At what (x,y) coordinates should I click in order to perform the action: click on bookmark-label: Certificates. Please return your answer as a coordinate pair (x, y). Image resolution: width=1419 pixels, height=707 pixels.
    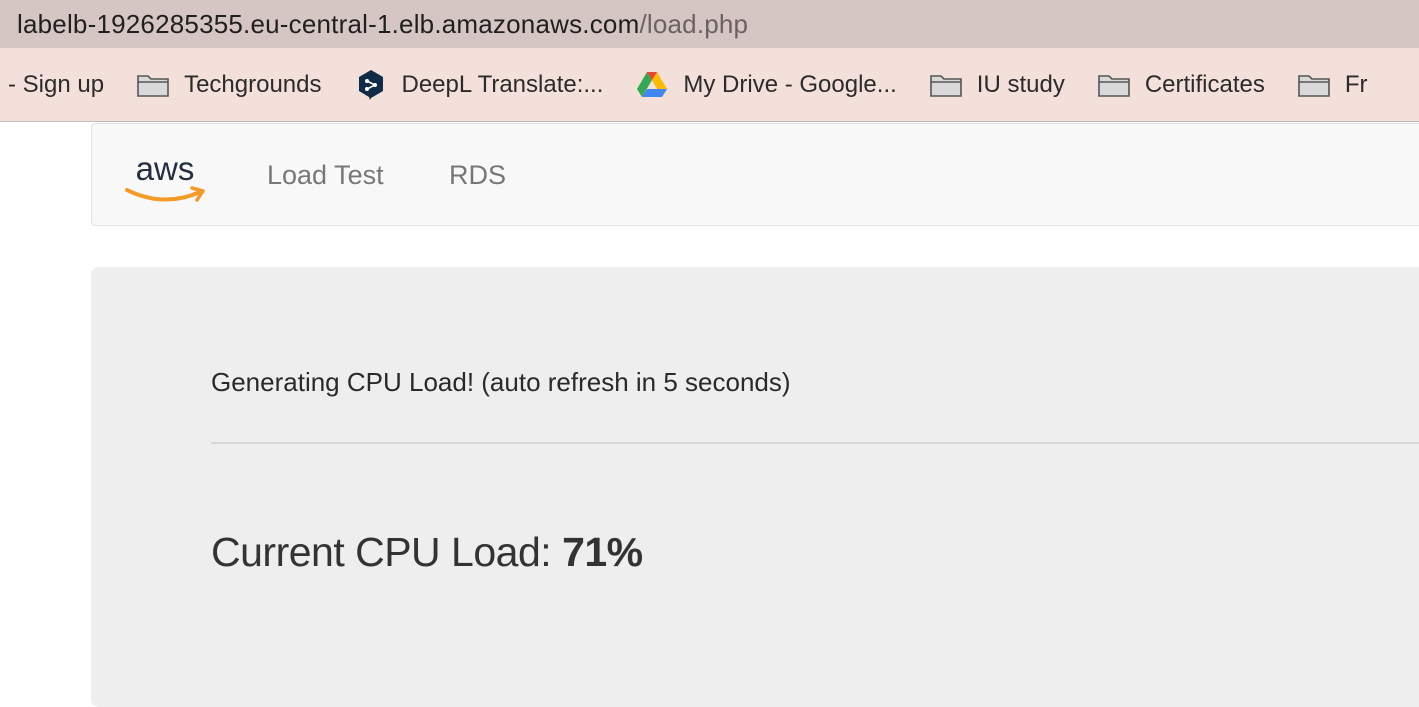
    Looking at the image, I should click on (1204, 84).